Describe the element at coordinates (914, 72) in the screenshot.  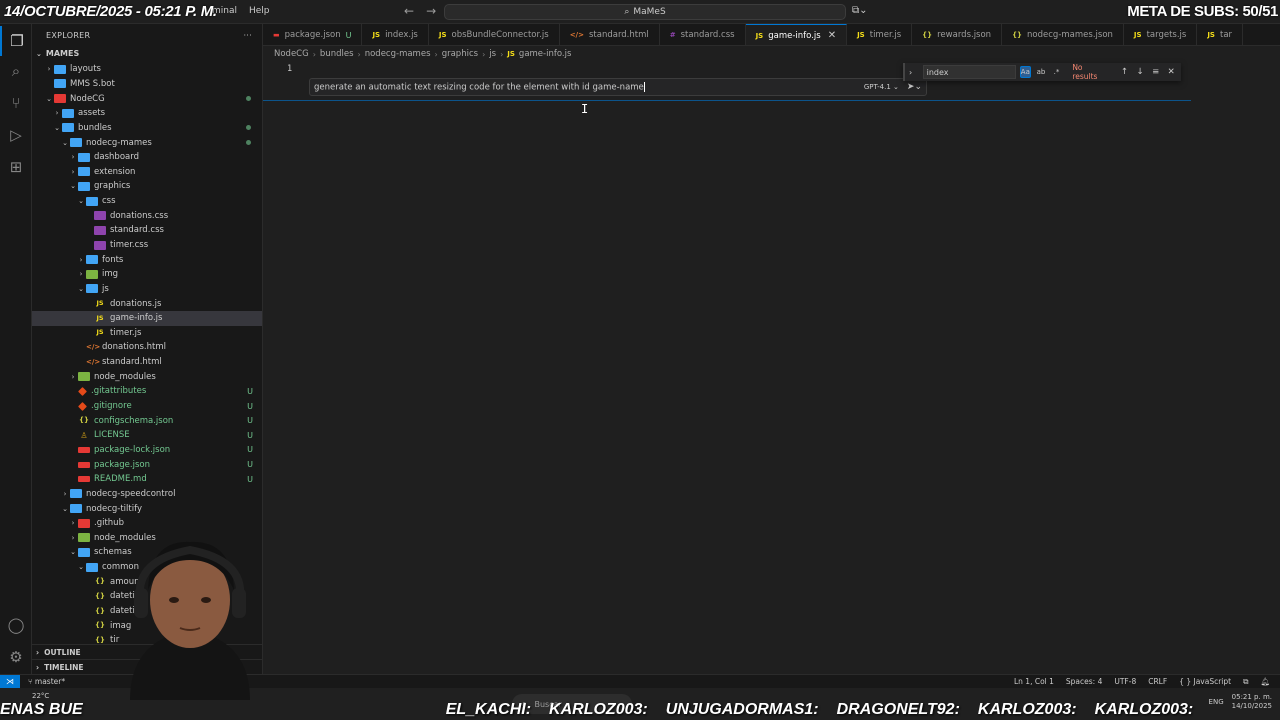
I see `toggle-replace-icon: ›` at that location.